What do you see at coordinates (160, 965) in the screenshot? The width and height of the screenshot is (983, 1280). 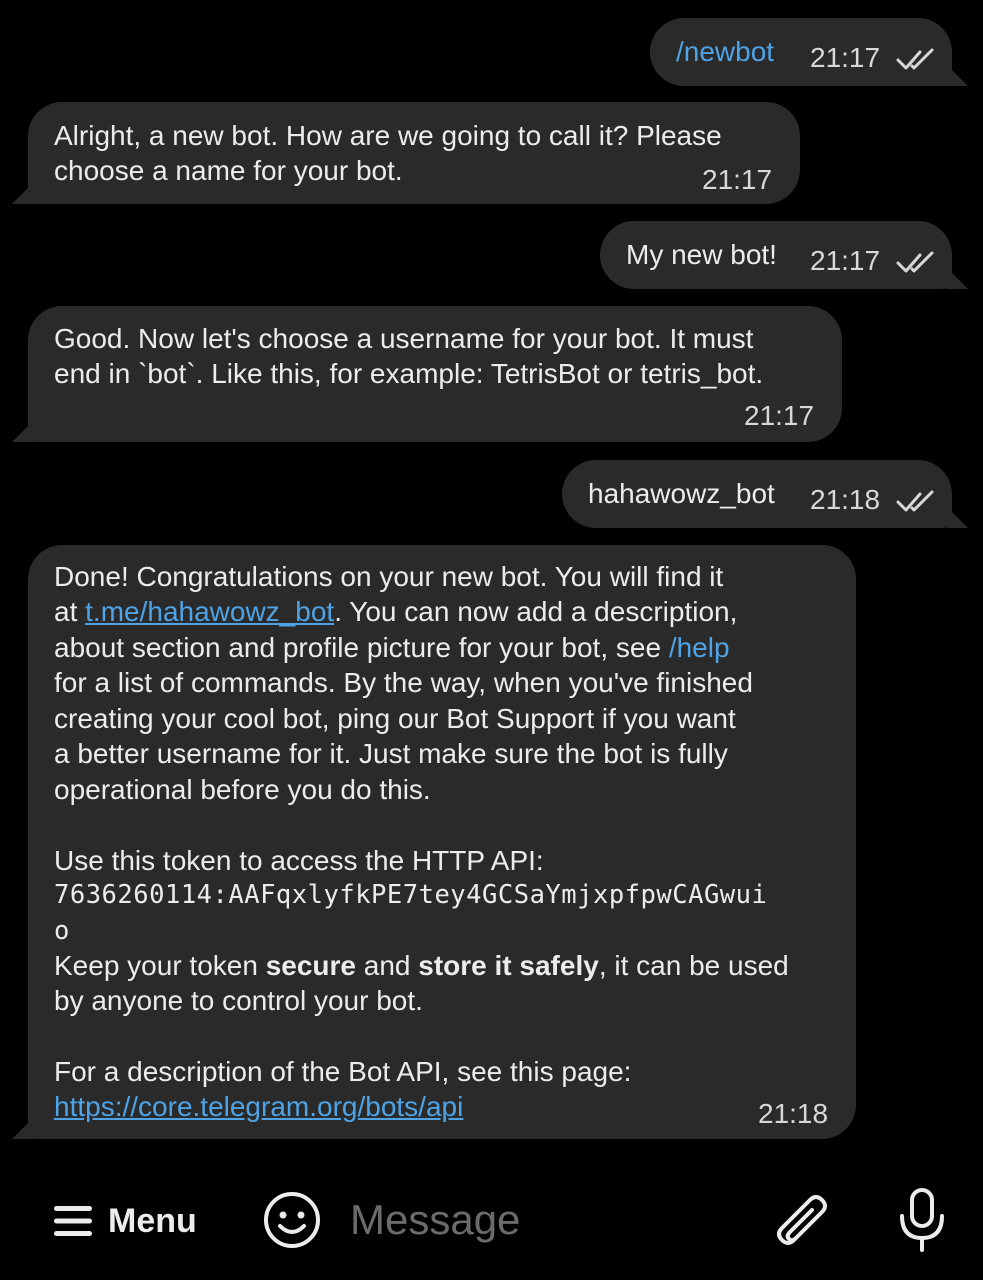 I see `text-segment: Keep your token` at bounding box center [160, 965].